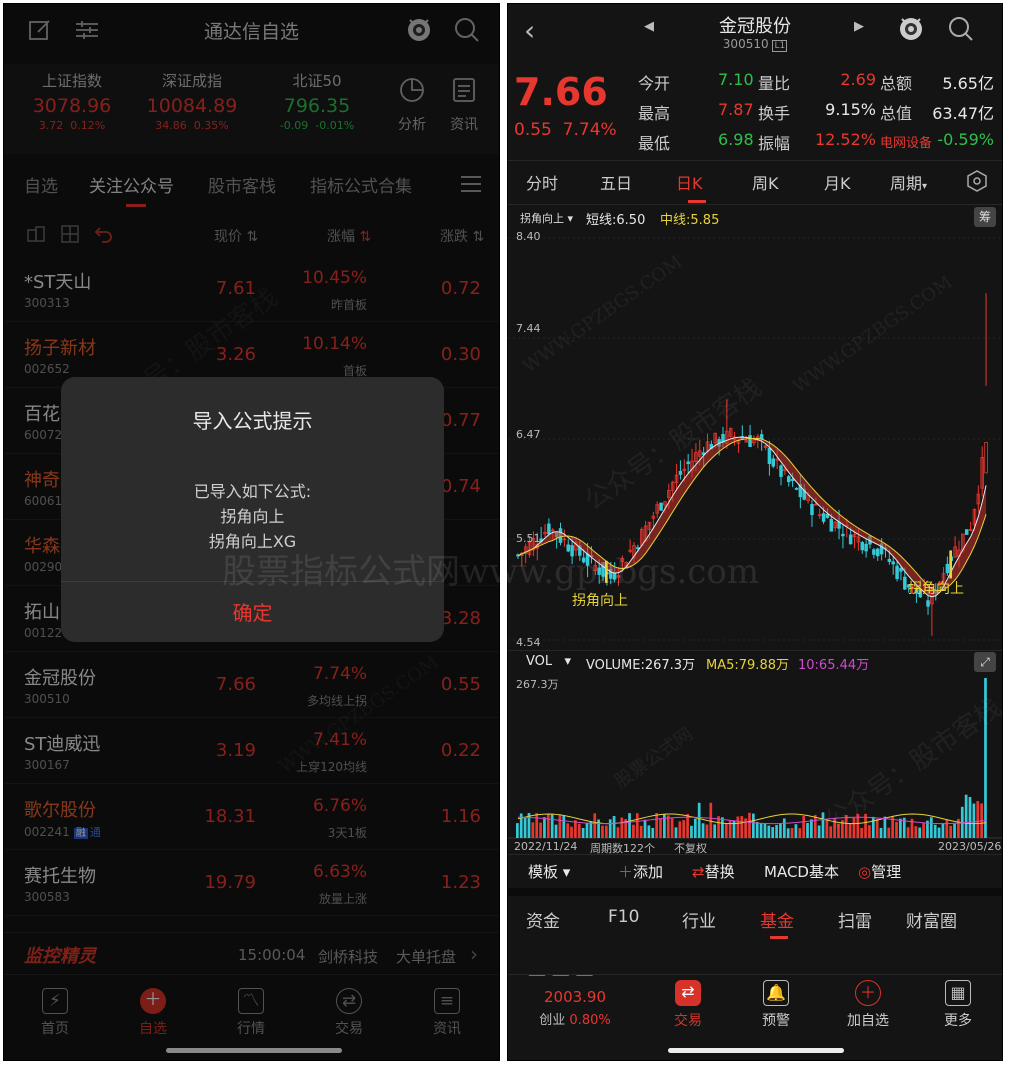 Image resolution: width=1009 pixels, height=1065 pixels. I want to click on indicator-selector: 拐角向上 ▾, so click(546, 218).